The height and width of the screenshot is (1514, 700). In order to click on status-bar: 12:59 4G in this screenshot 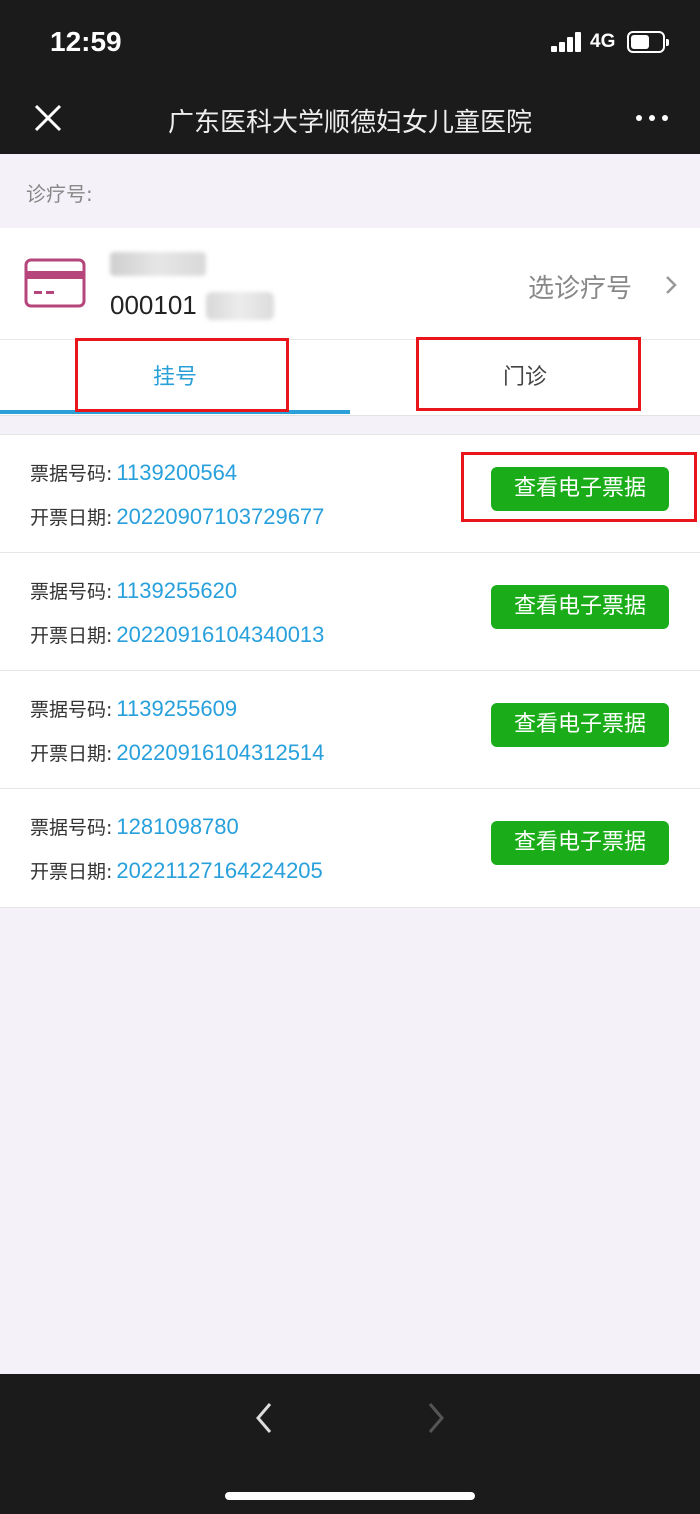, I will do `click(350, 43)`.